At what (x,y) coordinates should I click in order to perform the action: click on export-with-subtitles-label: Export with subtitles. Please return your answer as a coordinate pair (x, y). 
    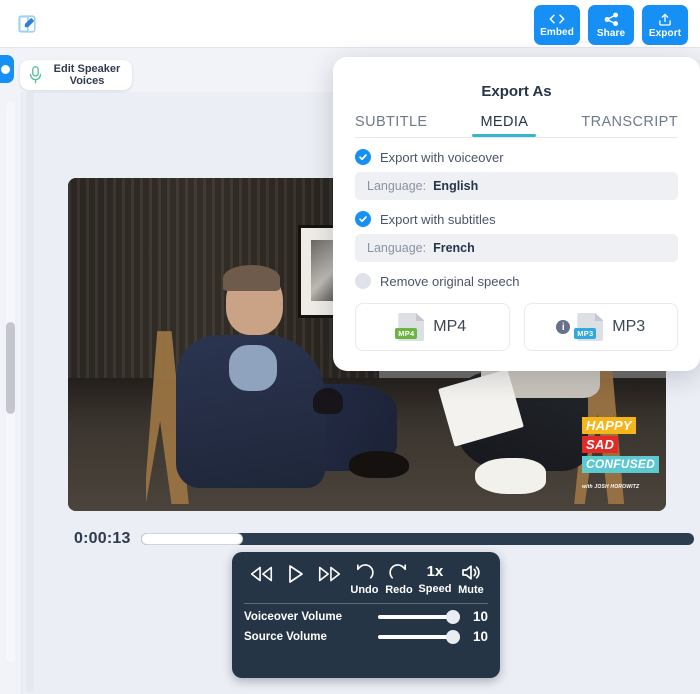
    Looking at the image, I should click on (438, 219).